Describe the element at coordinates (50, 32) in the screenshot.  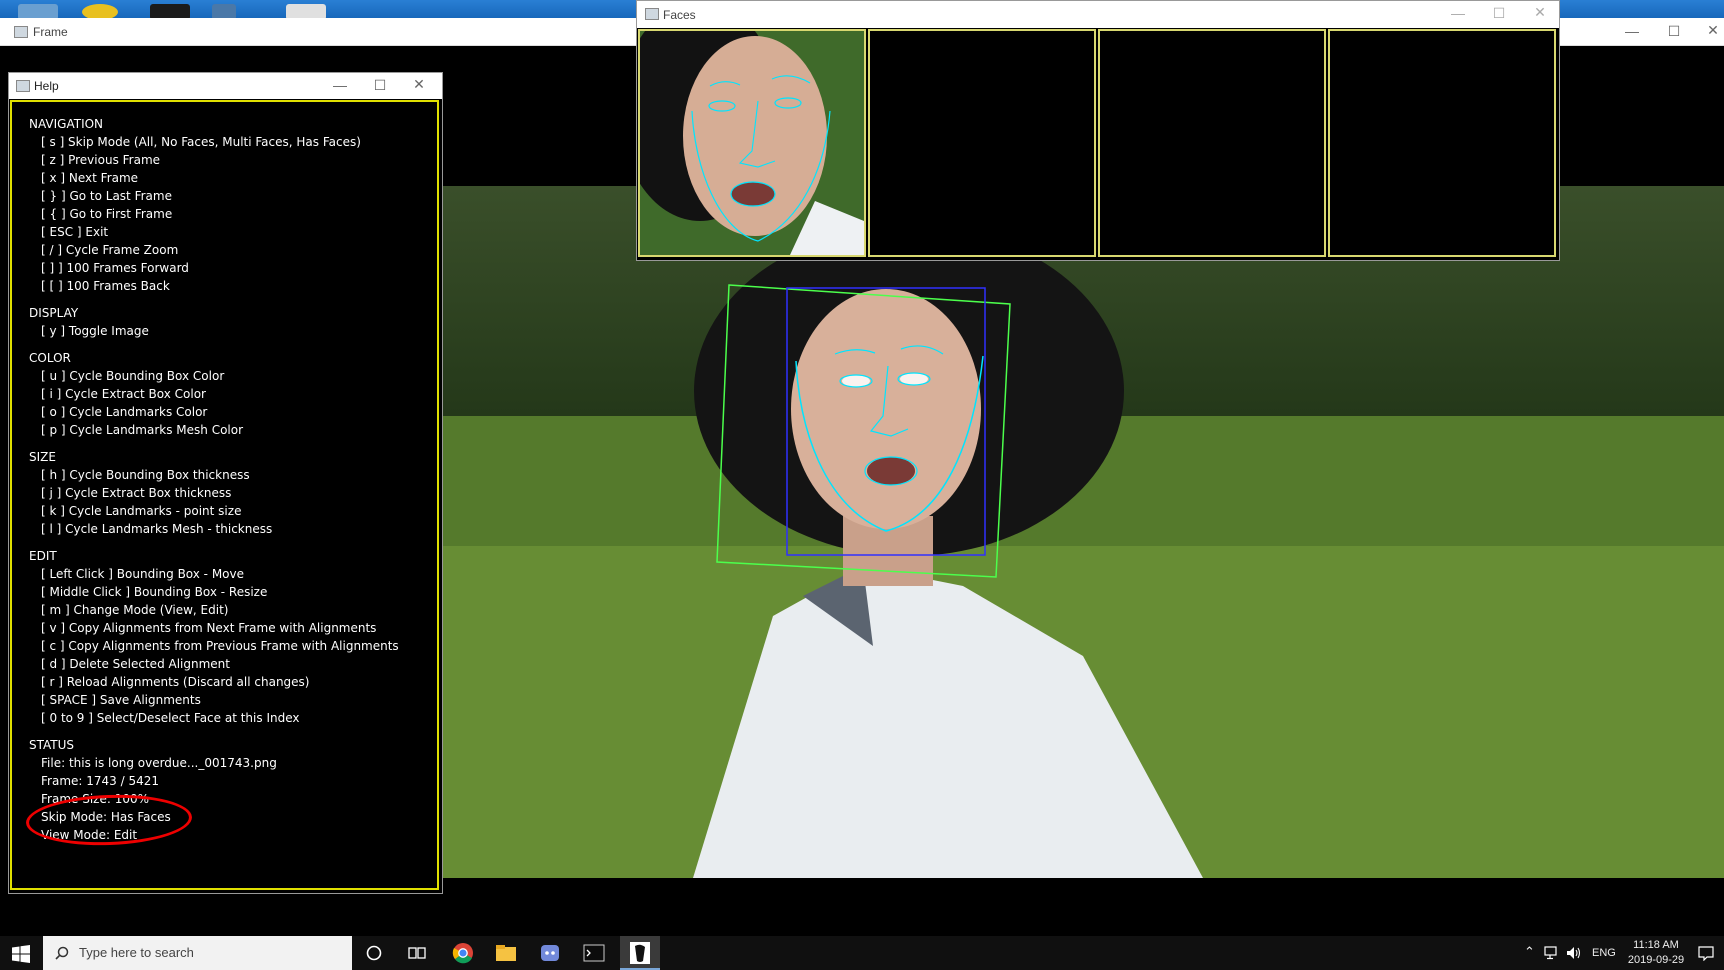
I see `frame-window-title: Frame` at that location.